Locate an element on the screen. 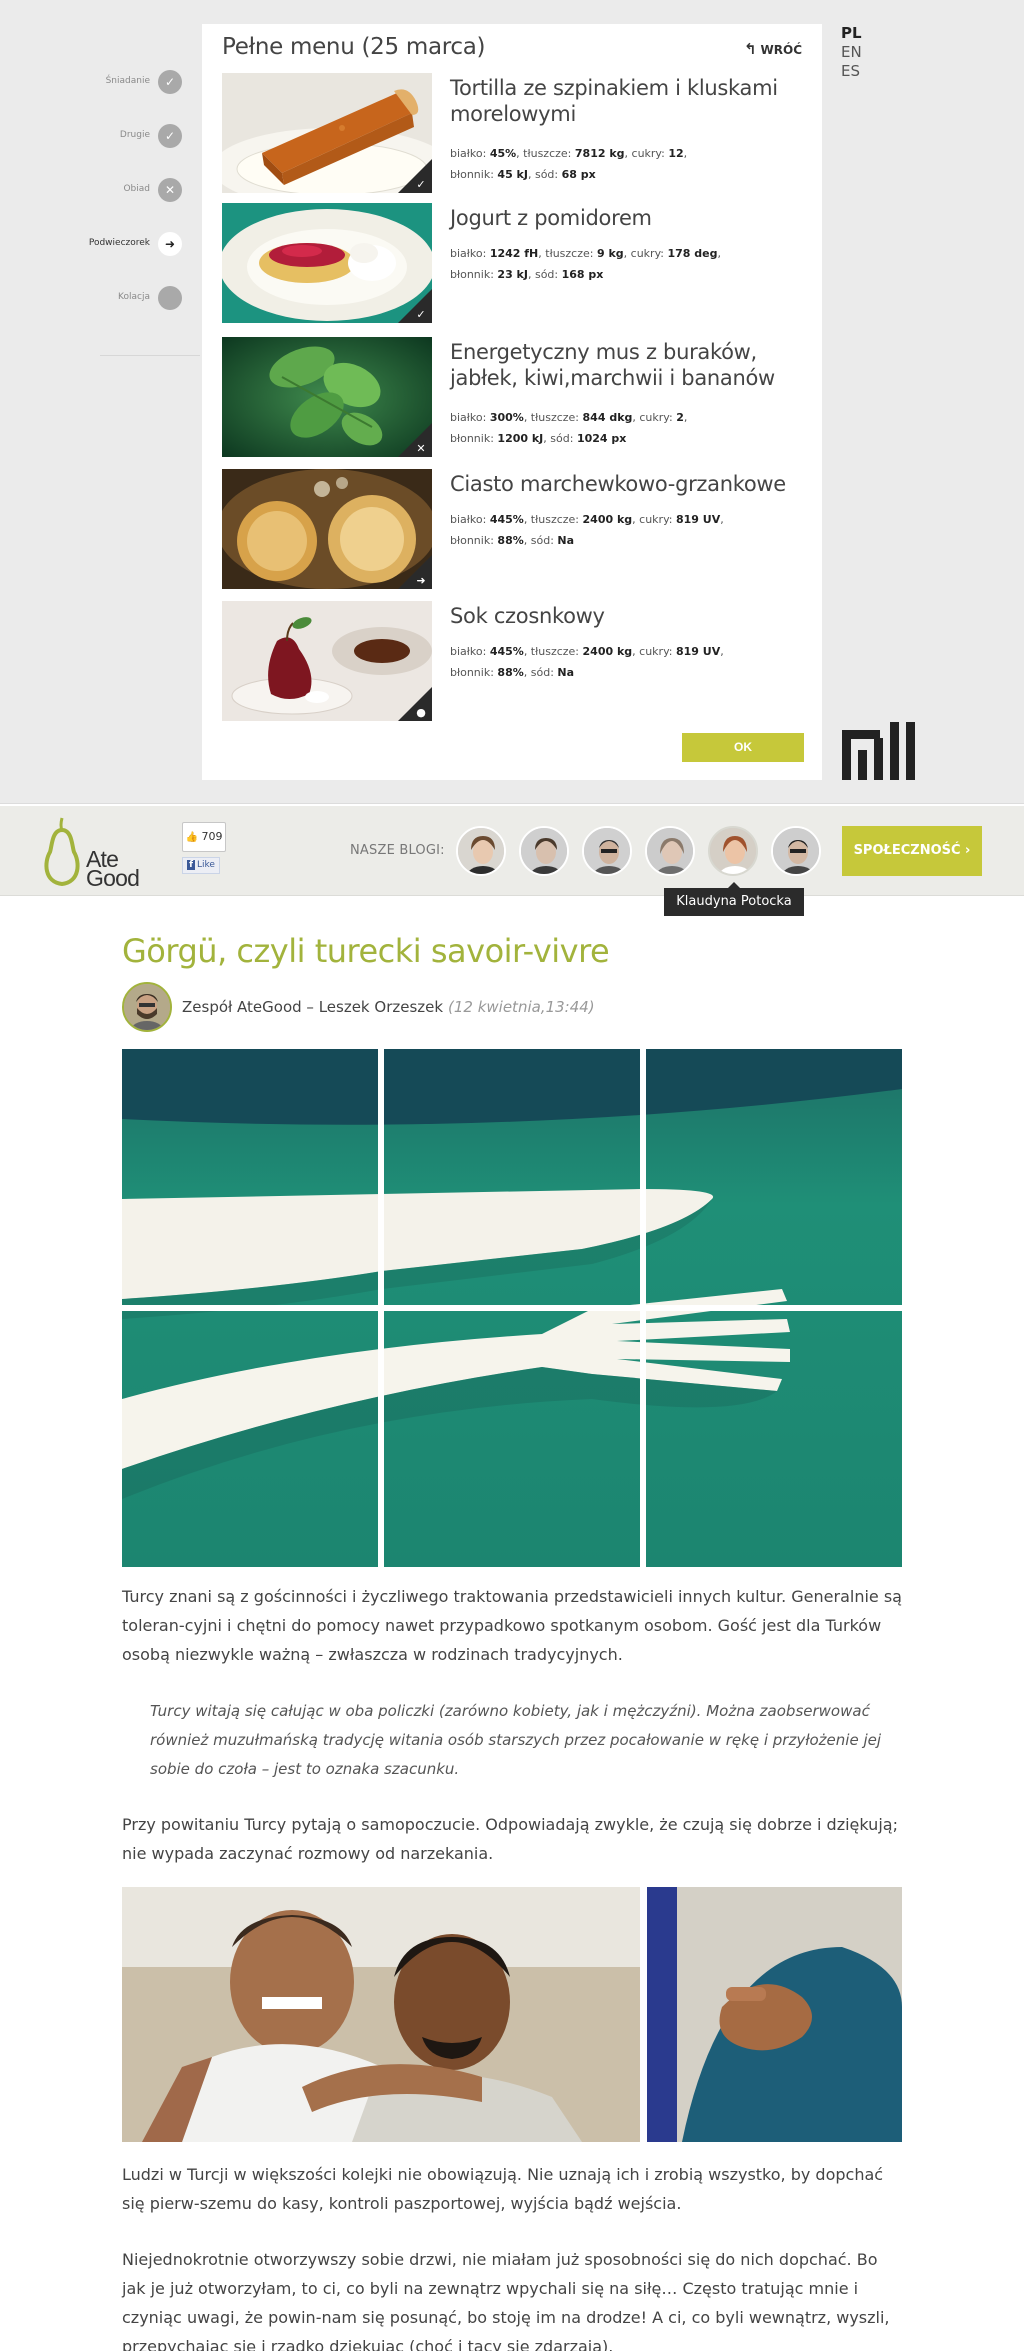 Image resolution: width=1024 pixels, height=2351 pixels. article-title: Görgü, czyli turecki savoir-vivre is located at coordinates (366, 951).